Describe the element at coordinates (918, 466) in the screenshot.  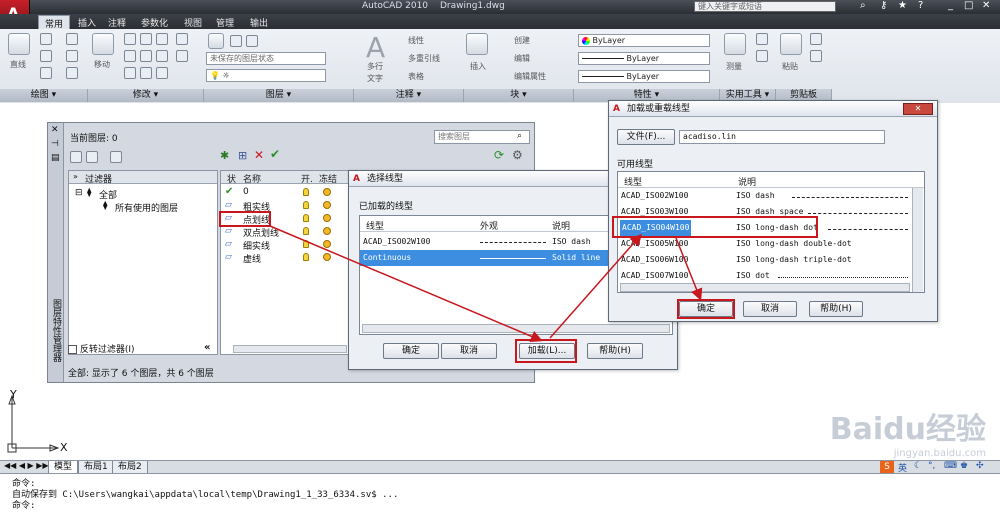
I see `ime-moon-icon: ☾` at that location.